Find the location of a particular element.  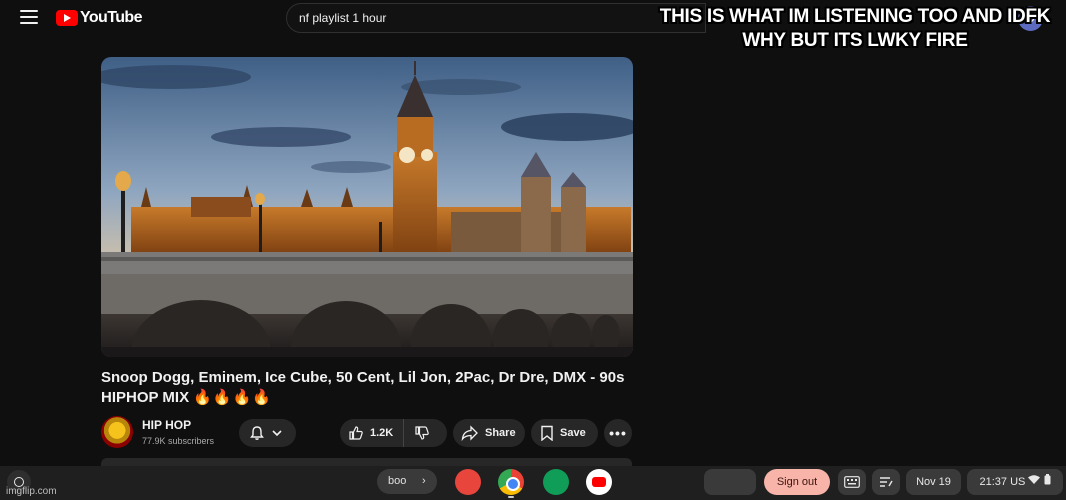

classroom-app-icon is located at coordinates (556, 482).